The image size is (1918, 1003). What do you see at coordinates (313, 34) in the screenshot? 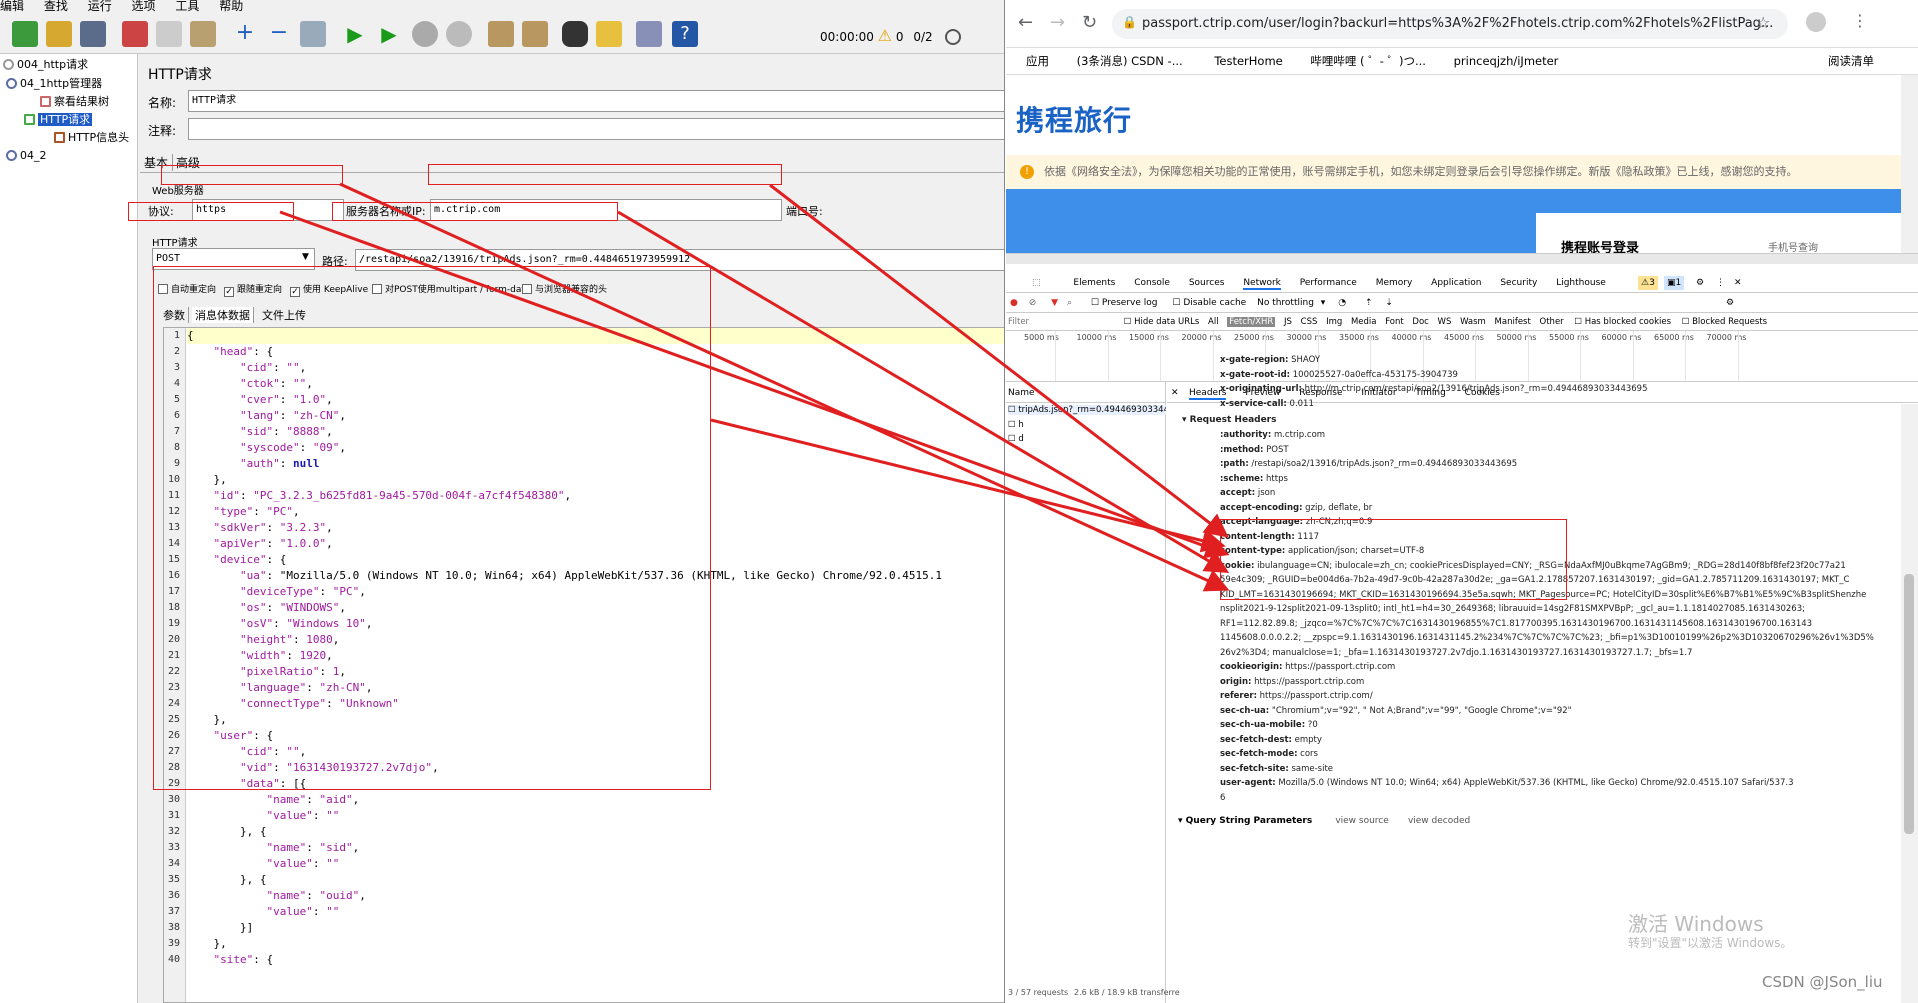
I see `toggle-icon` at bounding box center [313, 34].